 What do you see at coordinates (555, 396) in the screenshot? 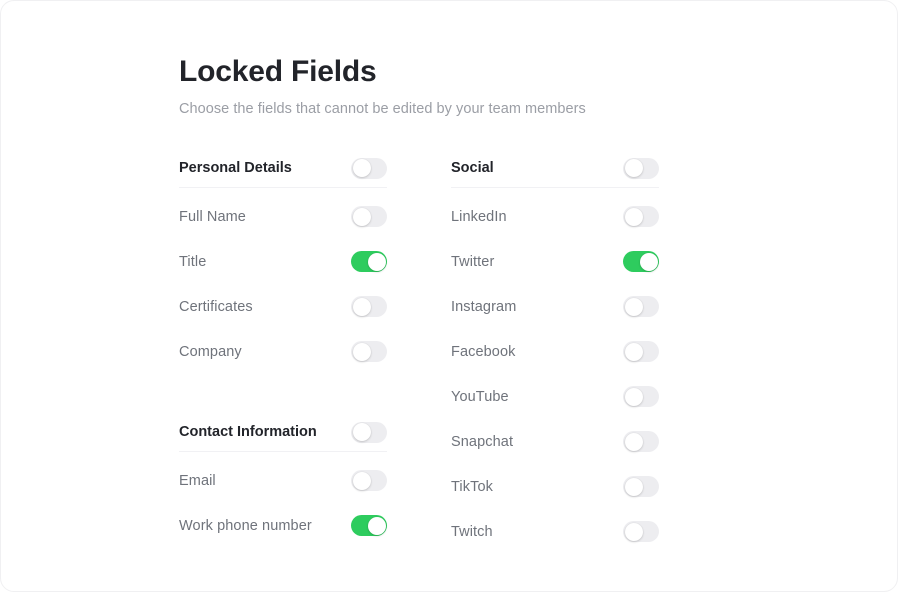
I see `field-row-youtube: YouTube` at bounding box center [555, 396].